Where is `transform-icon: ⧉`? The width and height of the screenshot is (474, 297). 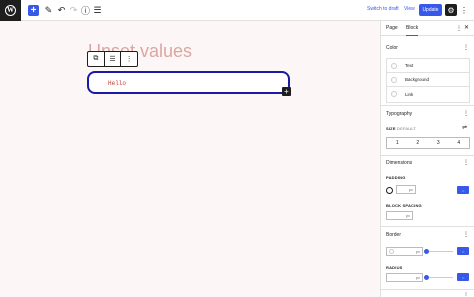
transform-icon: ⧉ is located at coordinates (96, 58).